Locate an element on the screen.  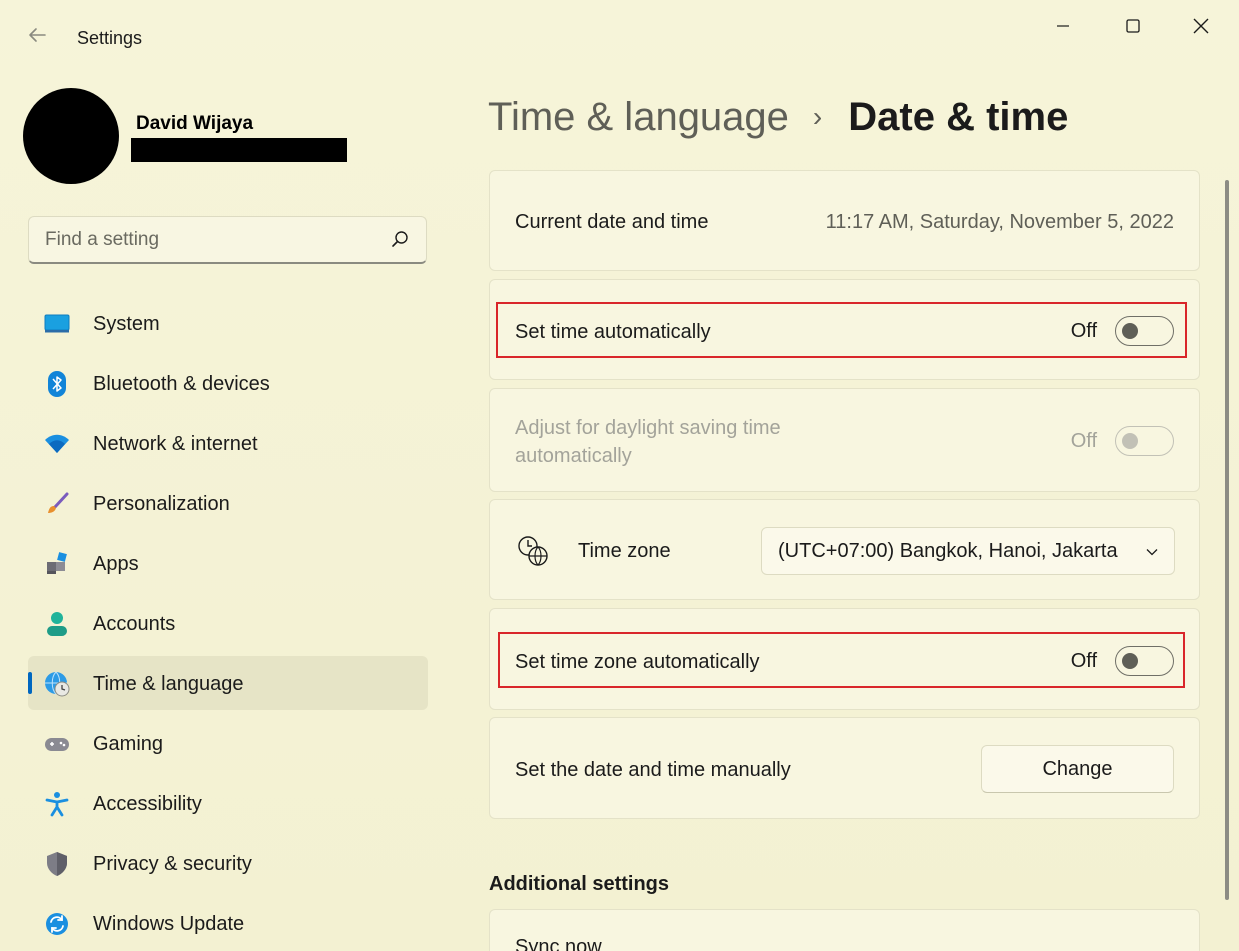
sidebar-item-label: System is located at coordinates (126, 324).